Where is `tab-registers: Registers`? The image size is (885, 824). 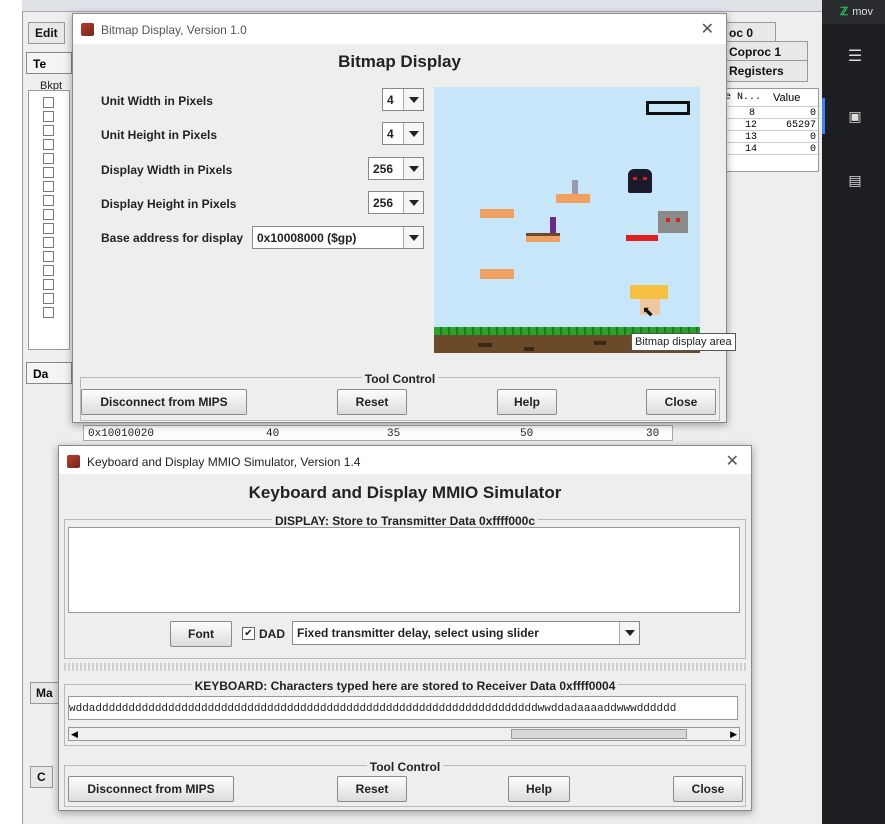 tab-registers: Registers is located at coordinates (765, 71).